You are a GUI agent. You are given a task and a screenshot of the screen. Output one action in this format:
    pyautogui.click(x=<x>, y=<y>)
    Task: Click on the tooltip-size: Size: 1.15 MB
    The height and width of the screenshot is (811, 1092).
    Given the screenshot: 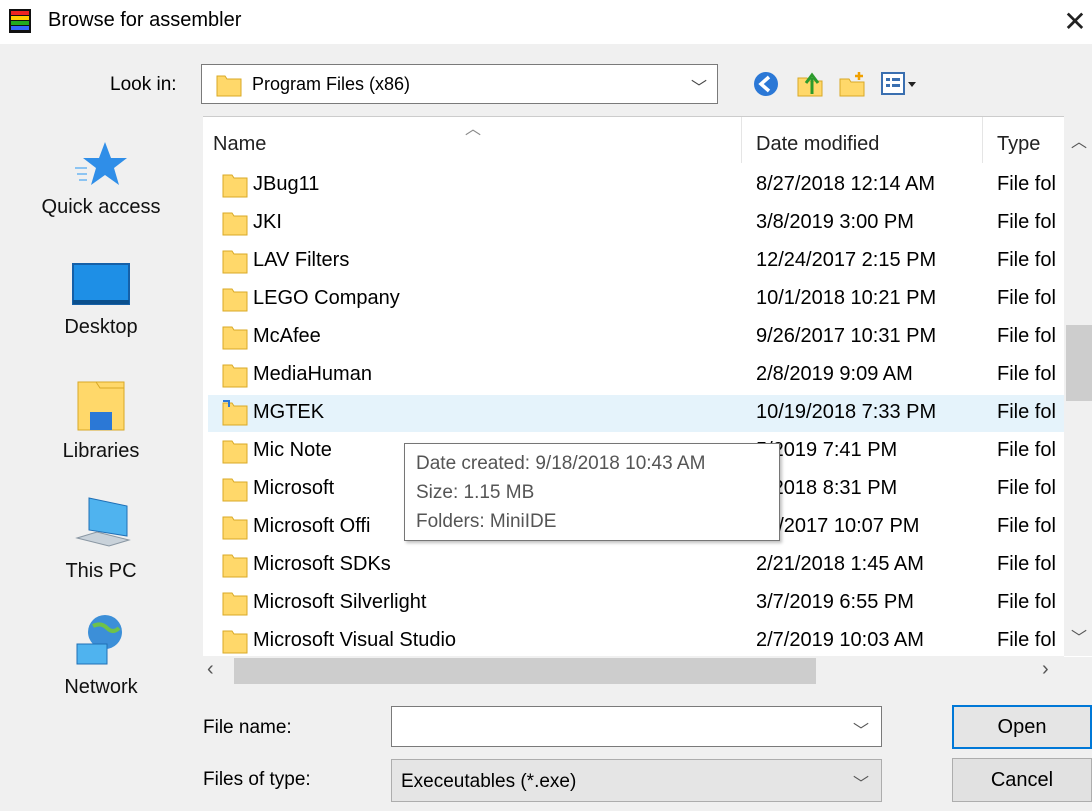 What is the action you would take?
    pyautogui.click(x=475, y=492)
    